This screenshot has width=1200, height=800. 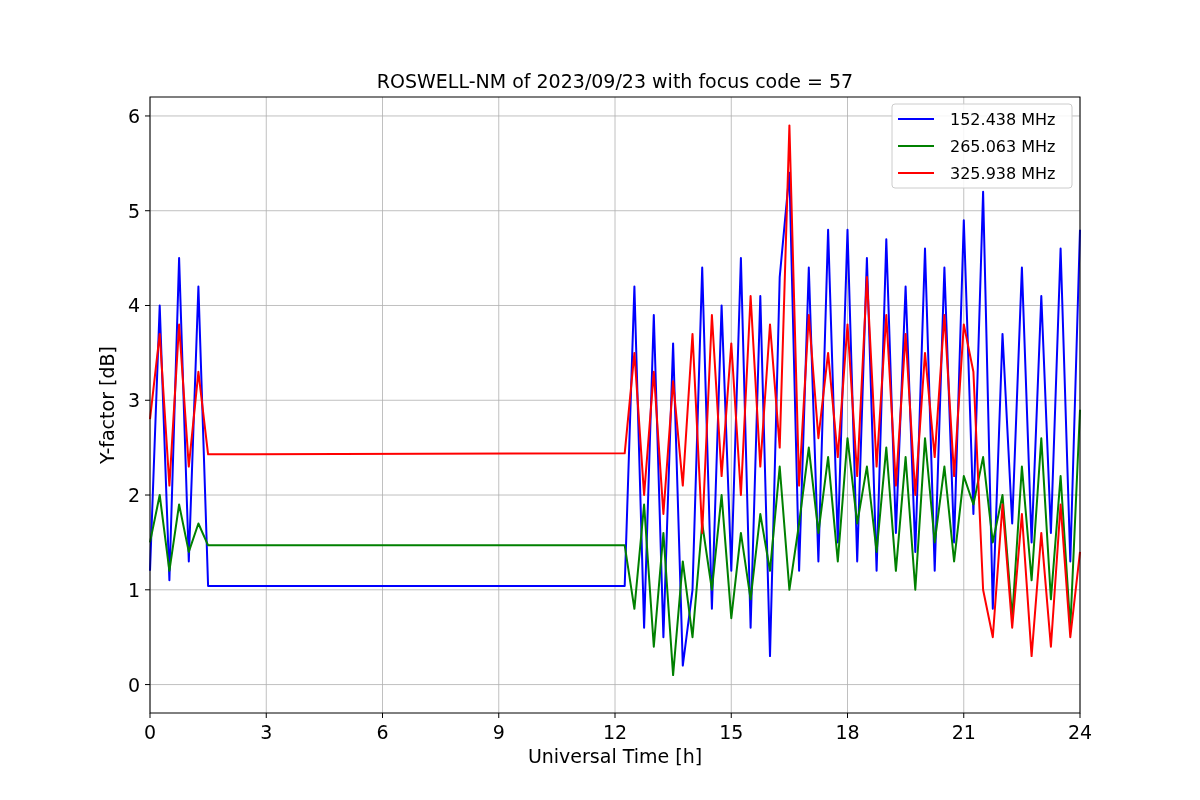 I want to click on tick-label: 4, so click(x=133, y=305).